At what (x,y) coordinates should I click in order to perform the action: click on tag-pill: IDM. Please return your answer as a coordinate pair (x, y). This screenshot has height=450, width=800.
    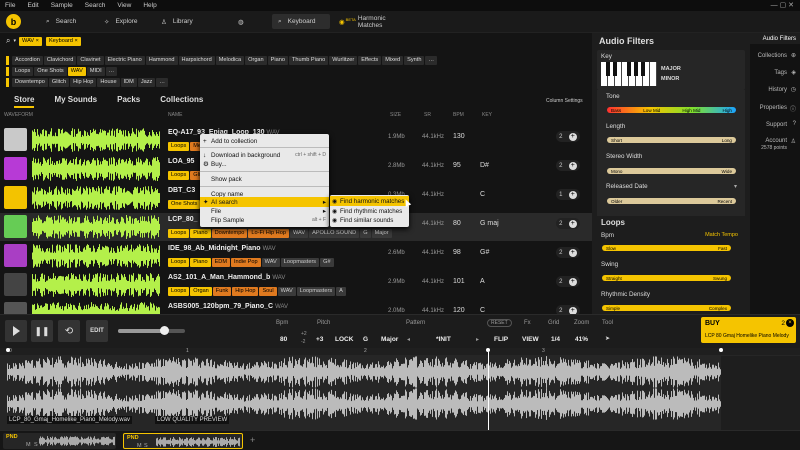
    Looking at the image, I should click on (128, 82).